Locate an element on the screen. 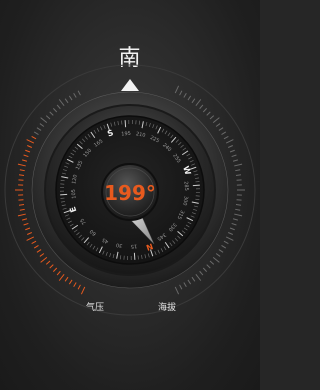 The width and height of the screenshot is (320, 390). heading-degrees: 199° is located at coordinates (130, 193).